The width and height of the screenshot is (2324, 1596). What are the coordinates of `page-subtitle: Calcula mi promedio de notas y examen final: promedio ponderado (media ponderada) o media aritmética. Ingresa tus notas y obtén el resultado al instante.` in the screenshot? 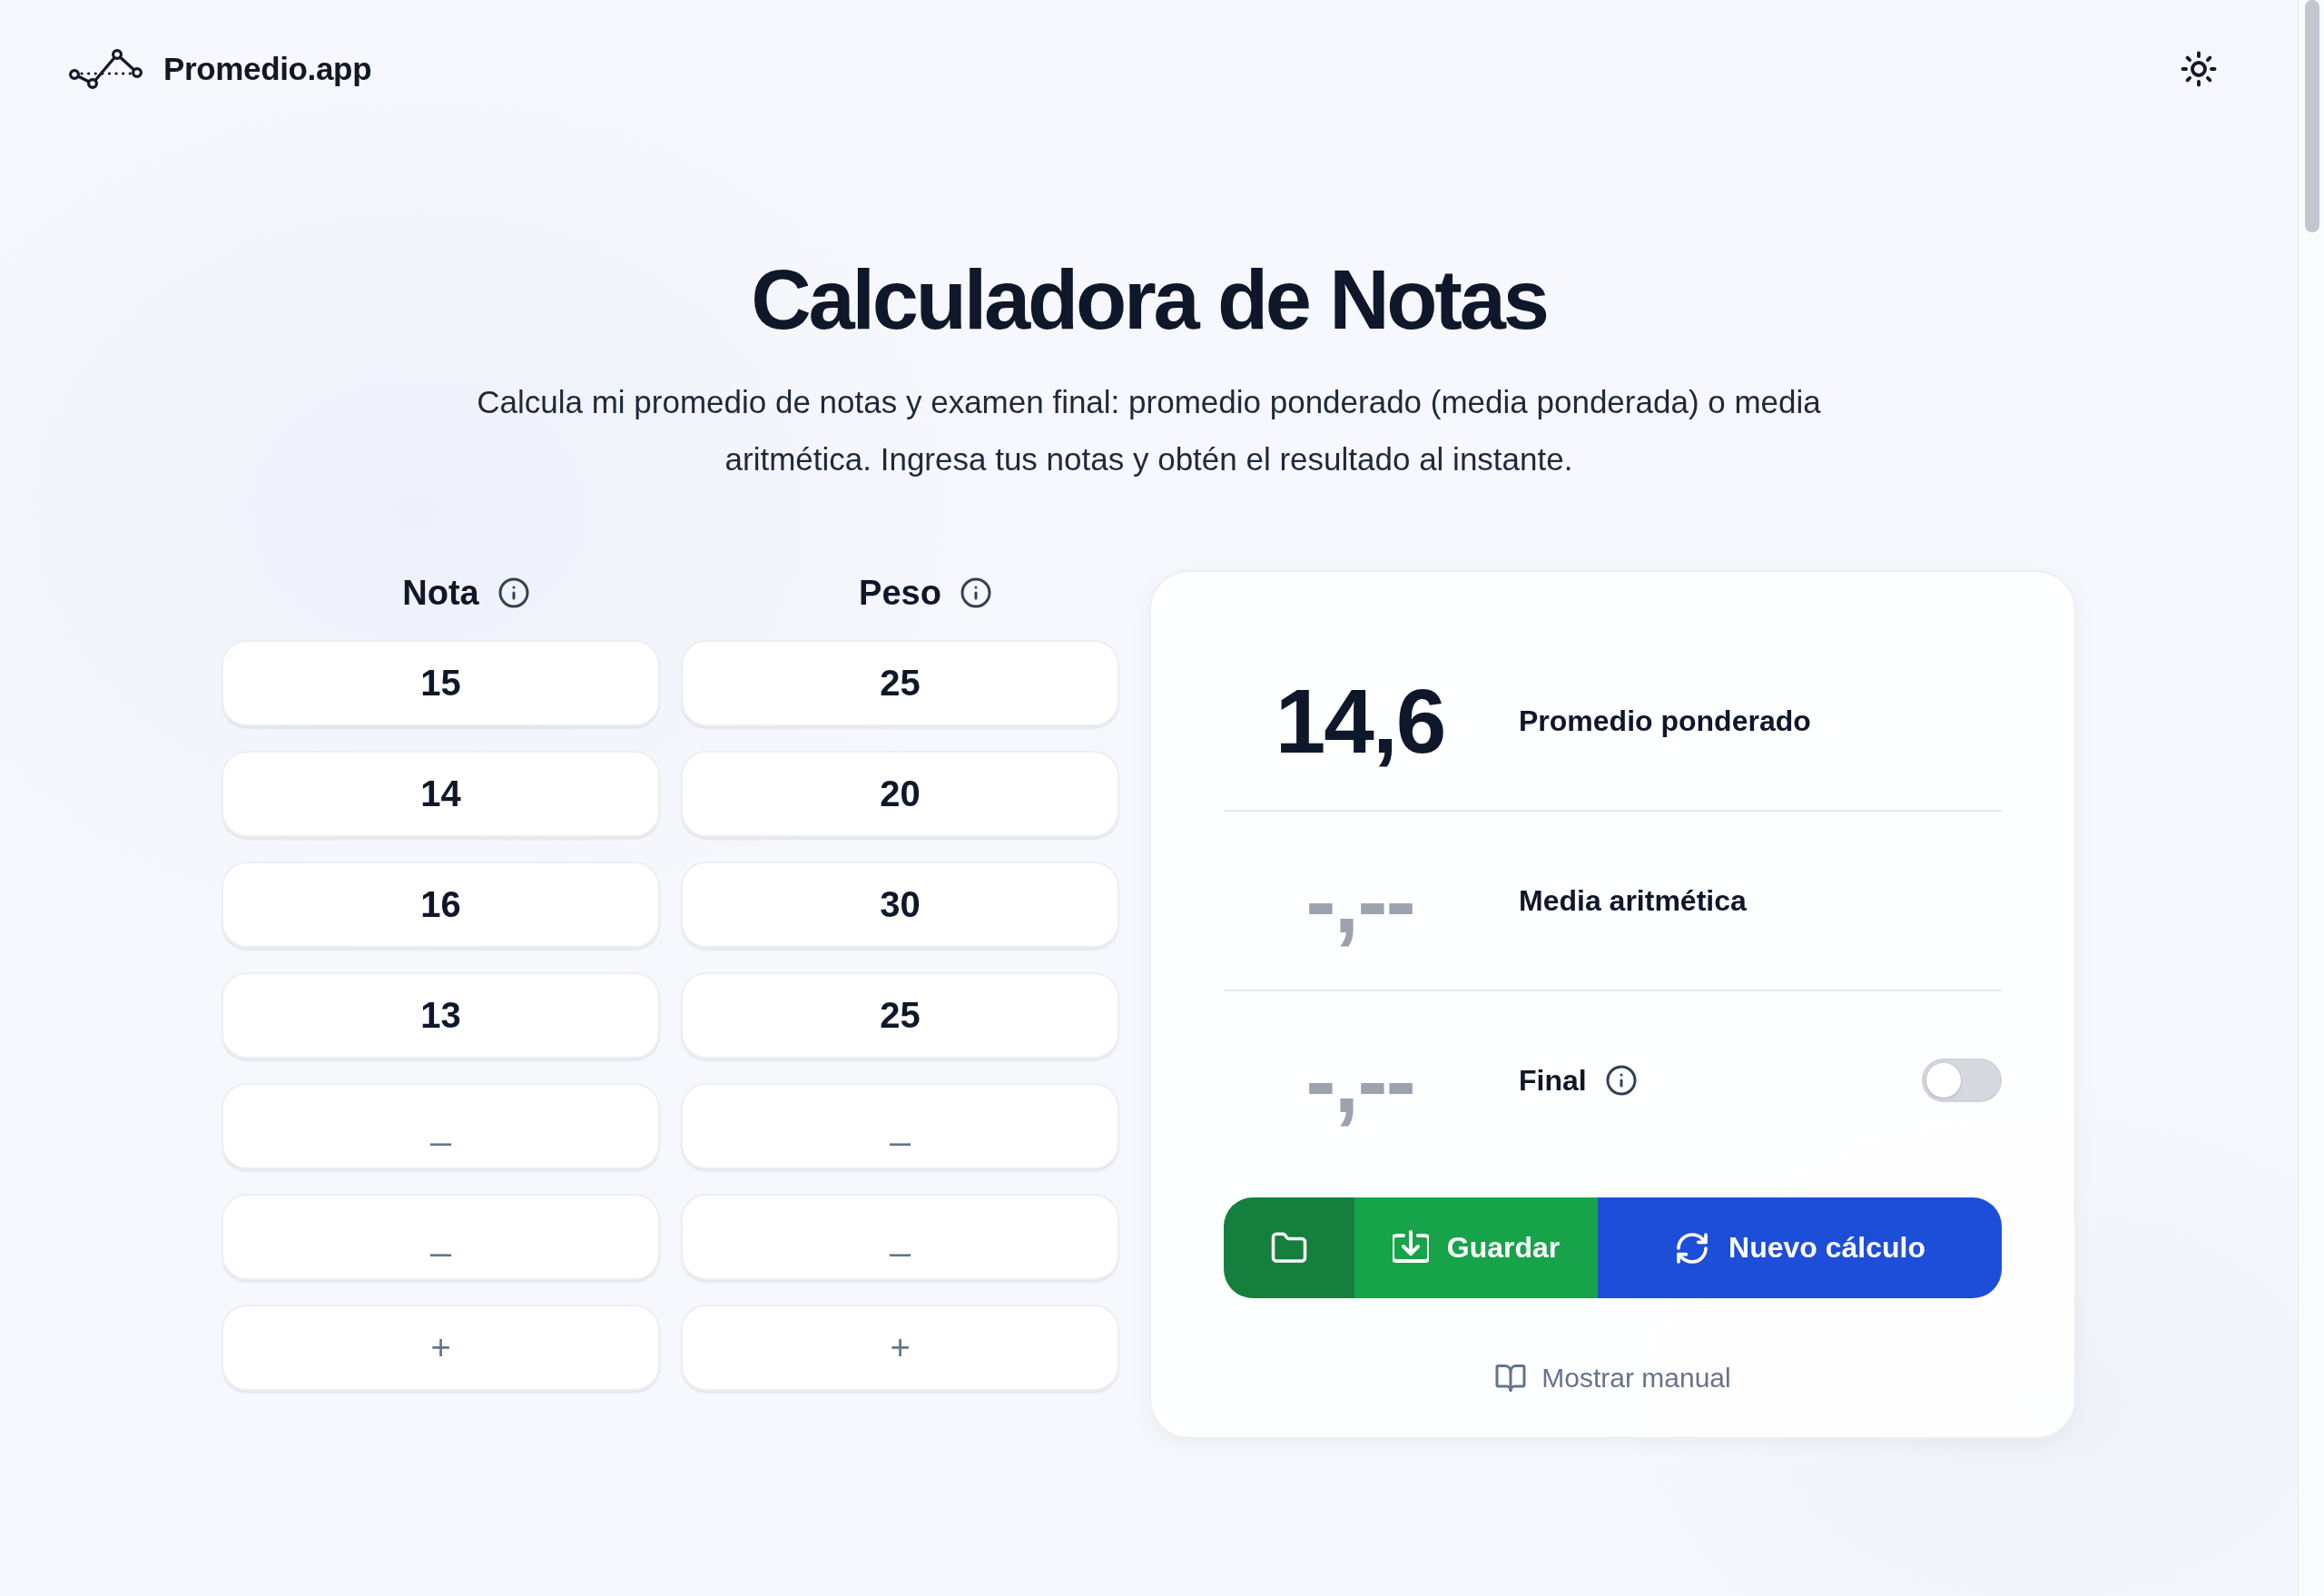 It's located at (1149, 430).